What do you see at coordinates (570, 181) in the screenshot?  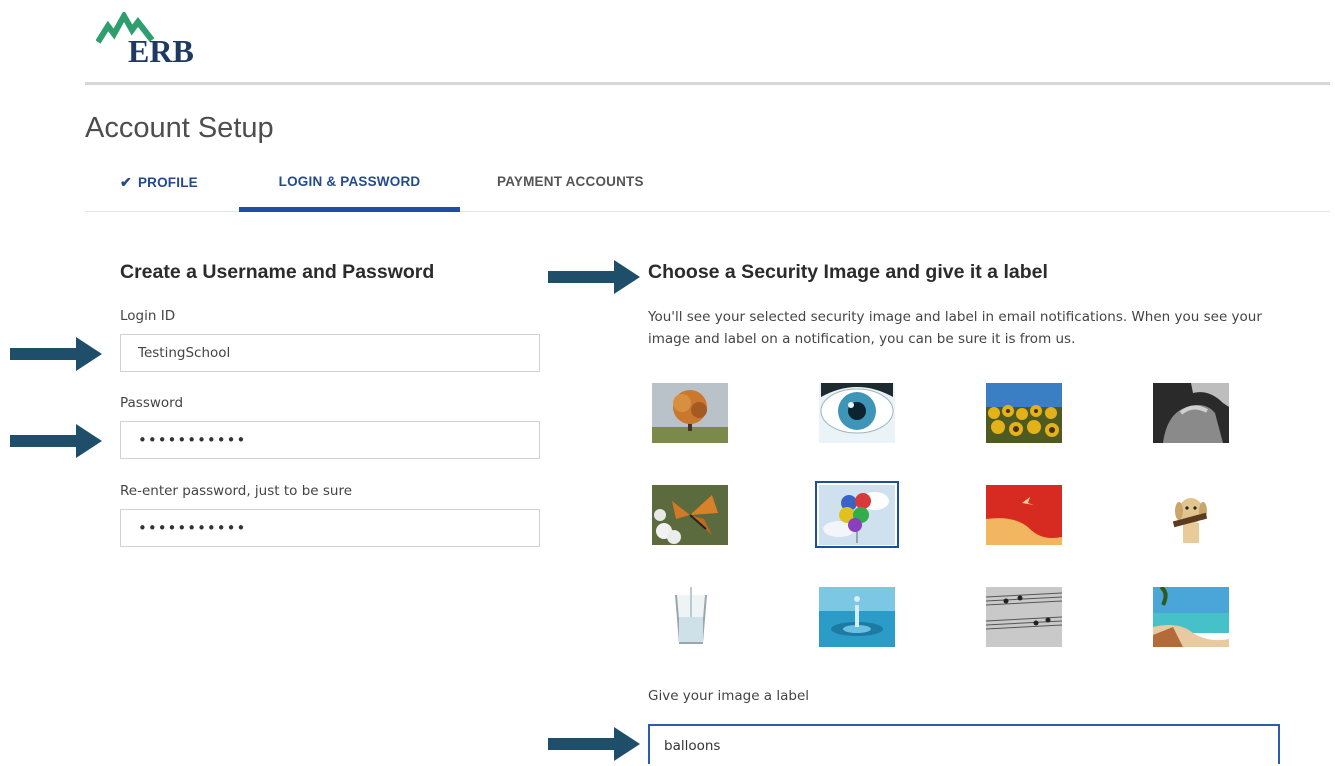 I see `tab-label: PAYMENT ACCOUNTS` at bounding box center [570, 181].